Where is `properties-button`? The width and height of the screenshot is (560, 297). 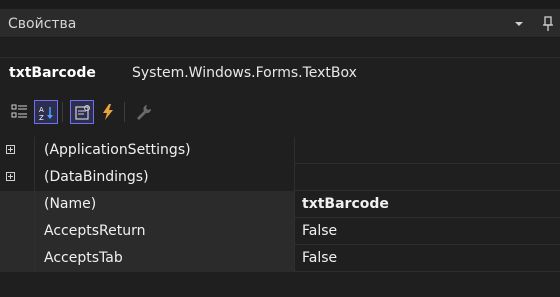
properties-button is located at coordinates (82, 112).